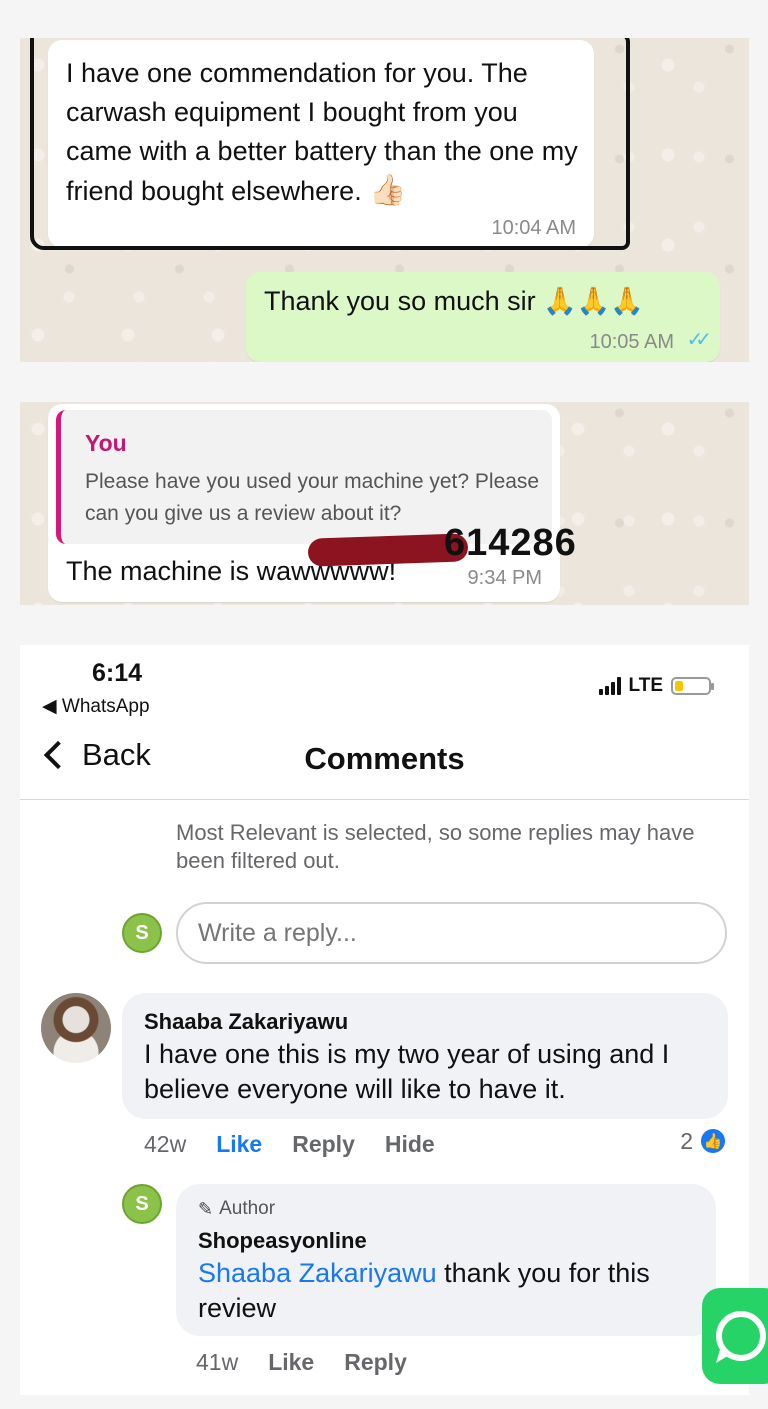  I want to click on thumbs-up-emoji: 👍🏻, so click(388, 190).